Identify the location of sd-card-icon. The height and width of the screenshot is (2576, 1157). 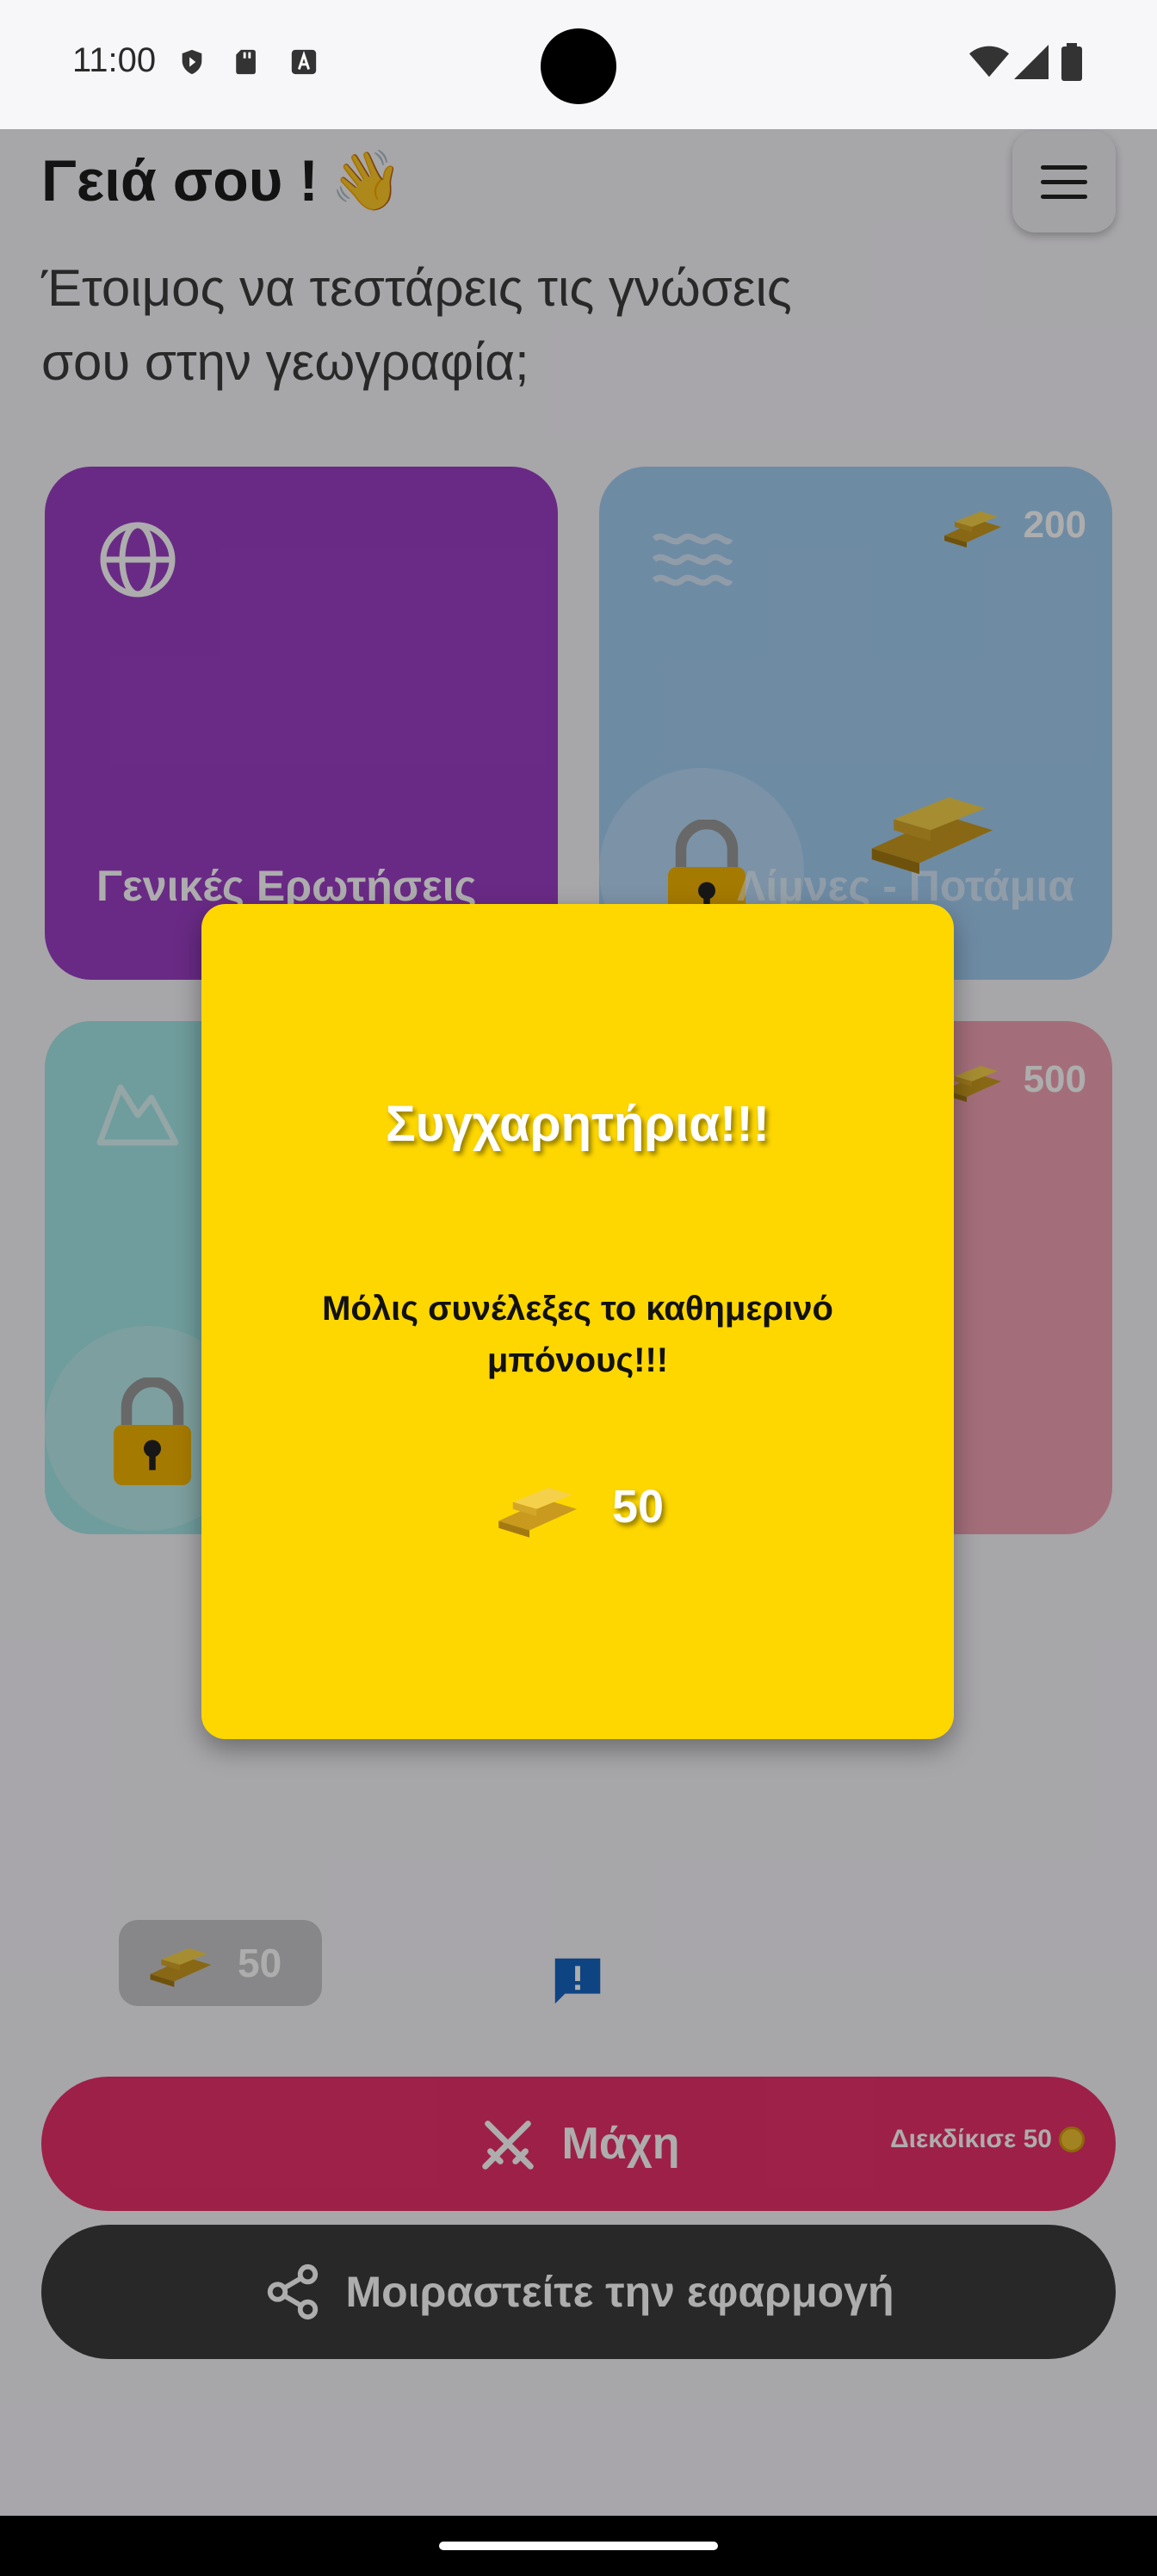
(246, 62).